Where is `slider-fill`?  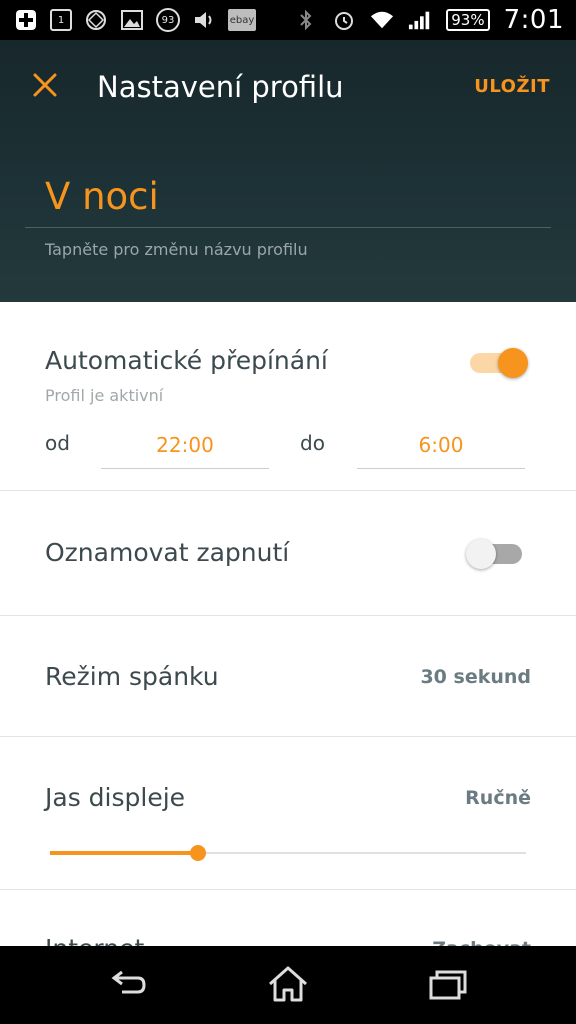
slider-fill is located at coordinates (124, 853).